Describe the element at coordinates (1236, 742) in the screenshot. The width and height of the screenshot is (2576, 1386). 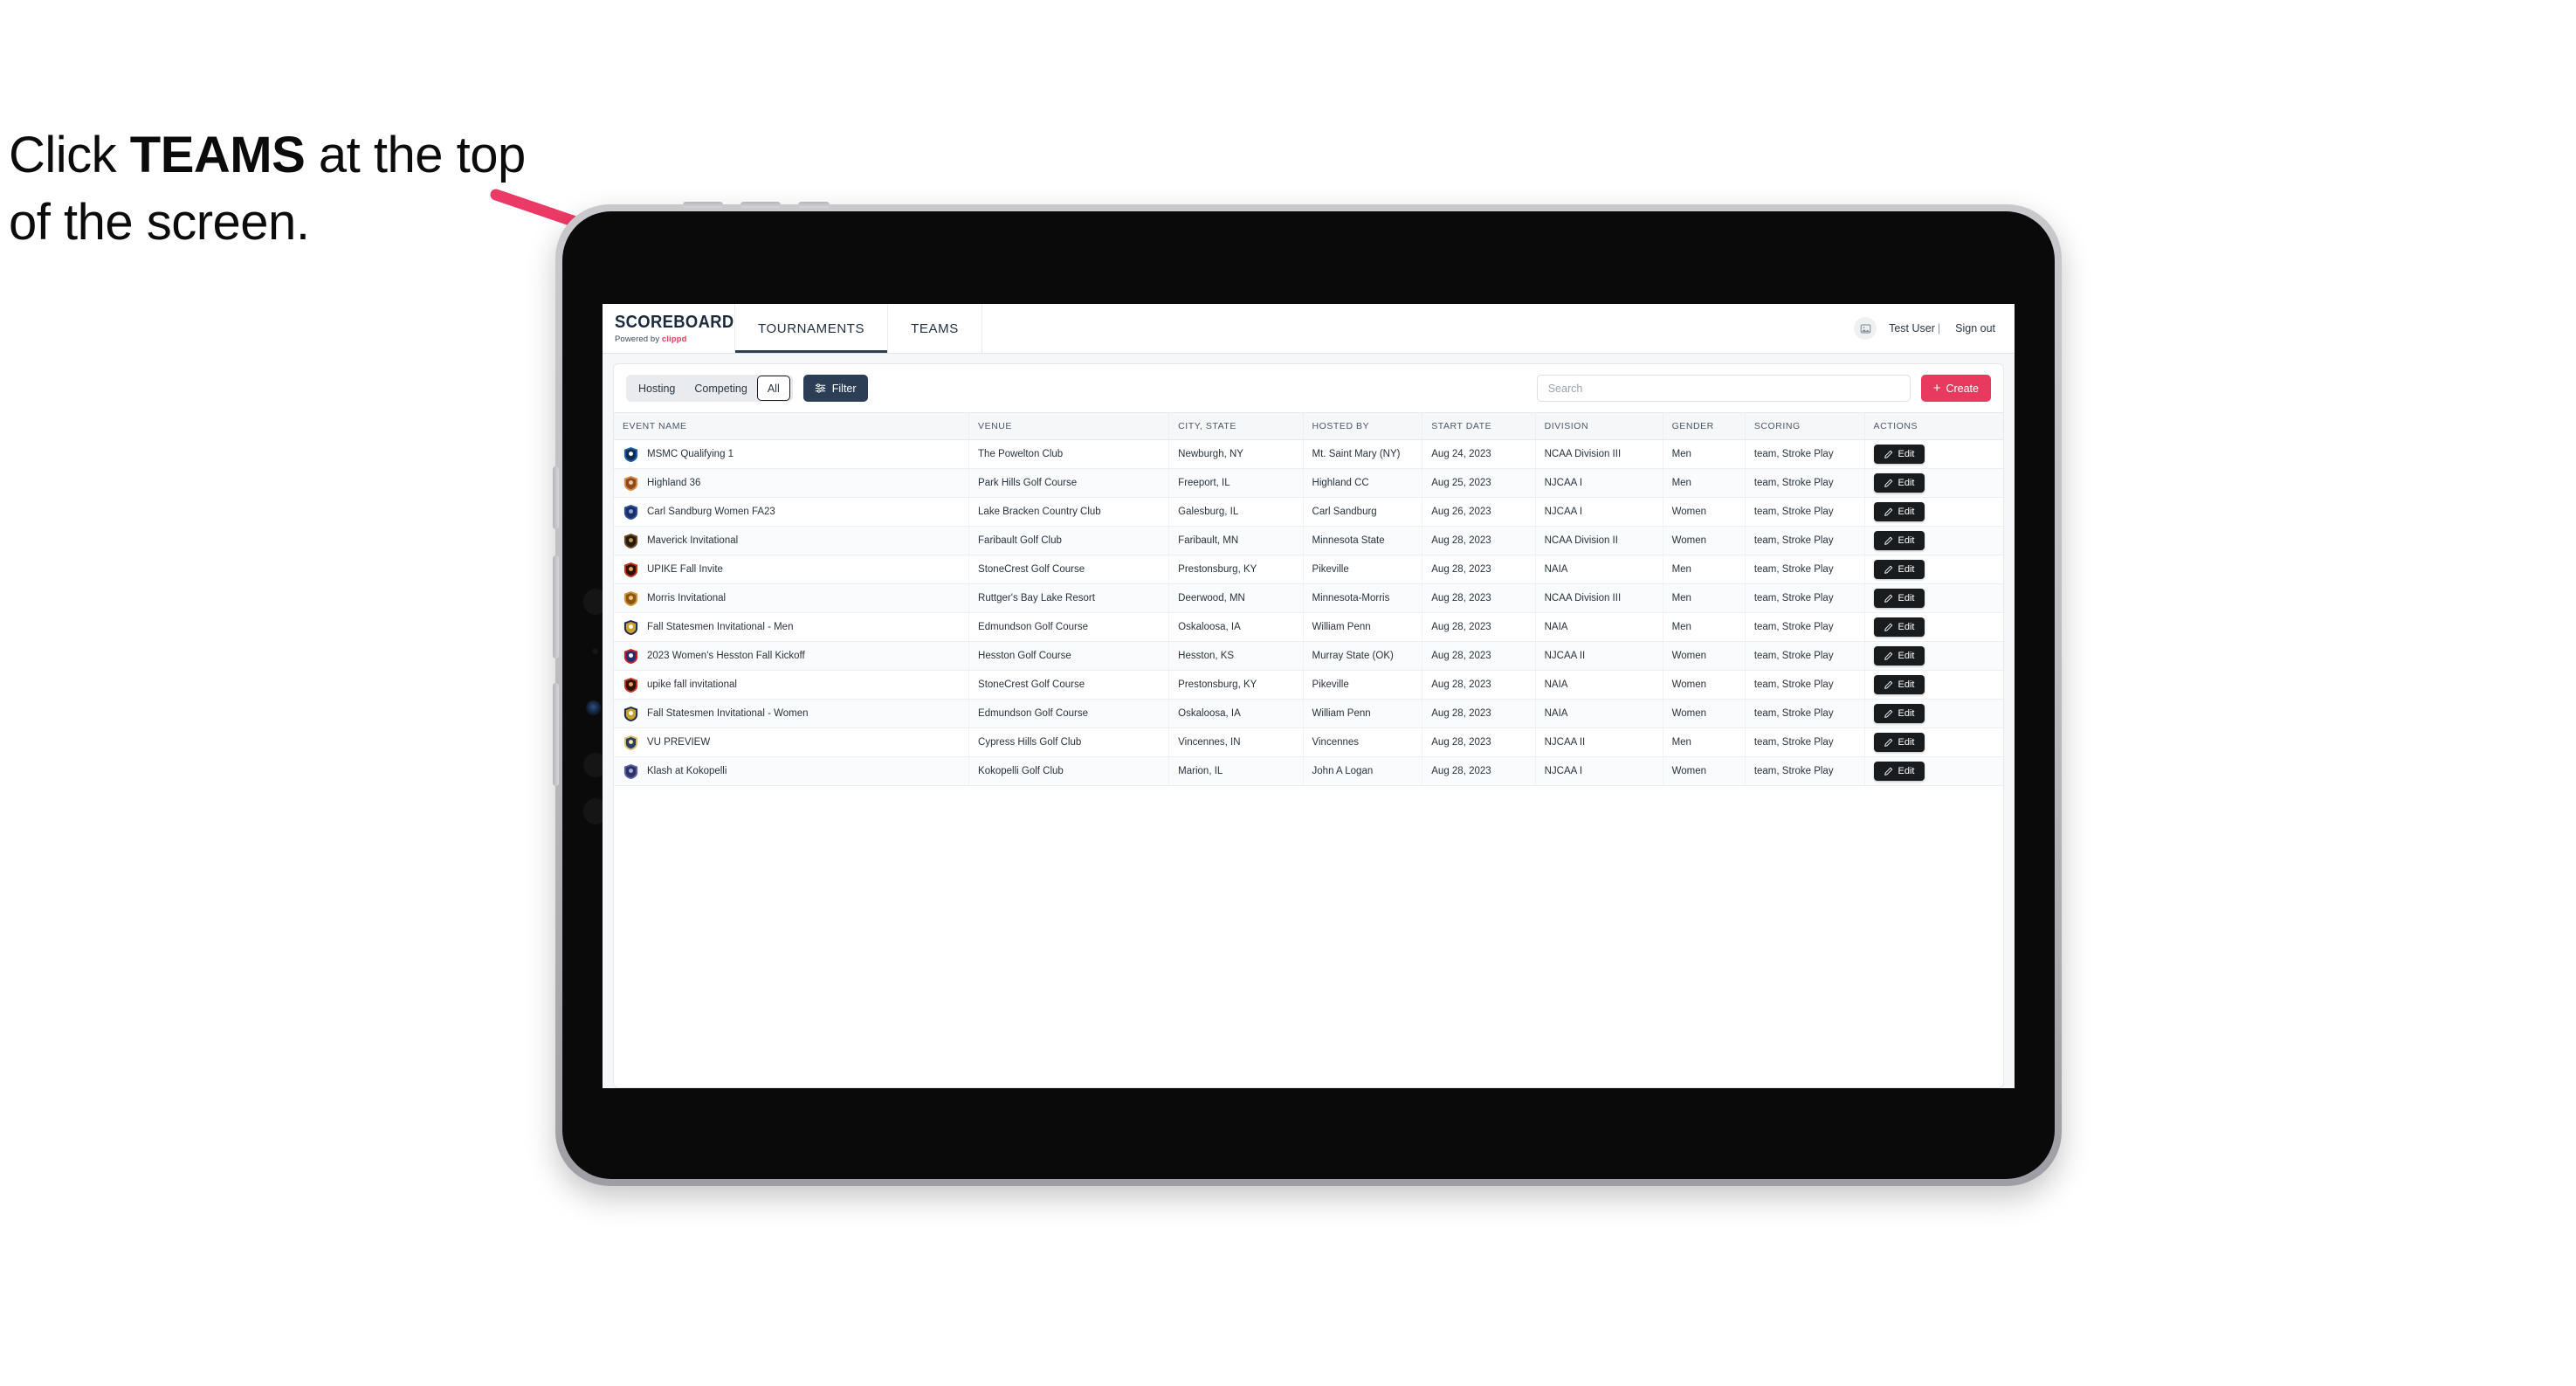
I see `cell-city-state: Vincennes, IN` at that location.